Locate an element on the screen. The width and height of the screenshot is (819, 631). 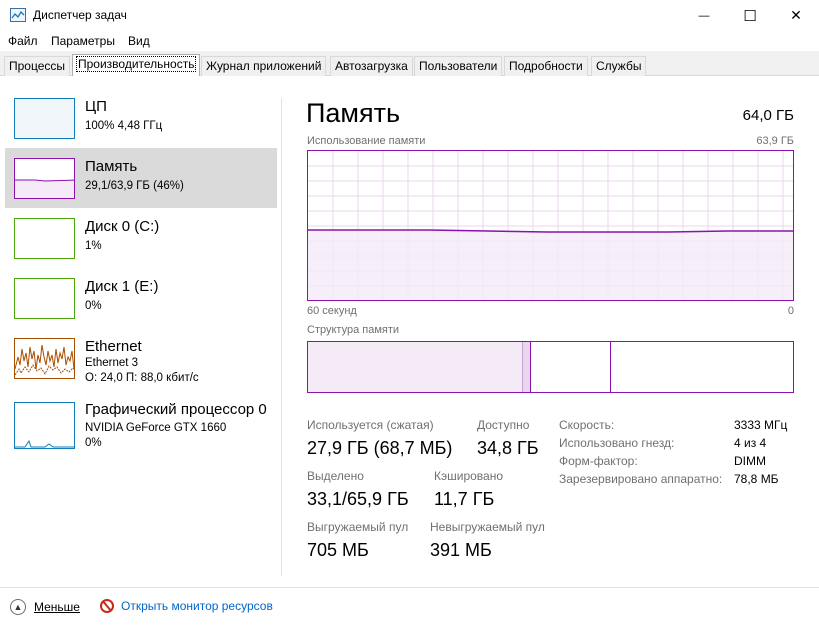
maximize-button: ☐ is located at coordinates (750, 15).